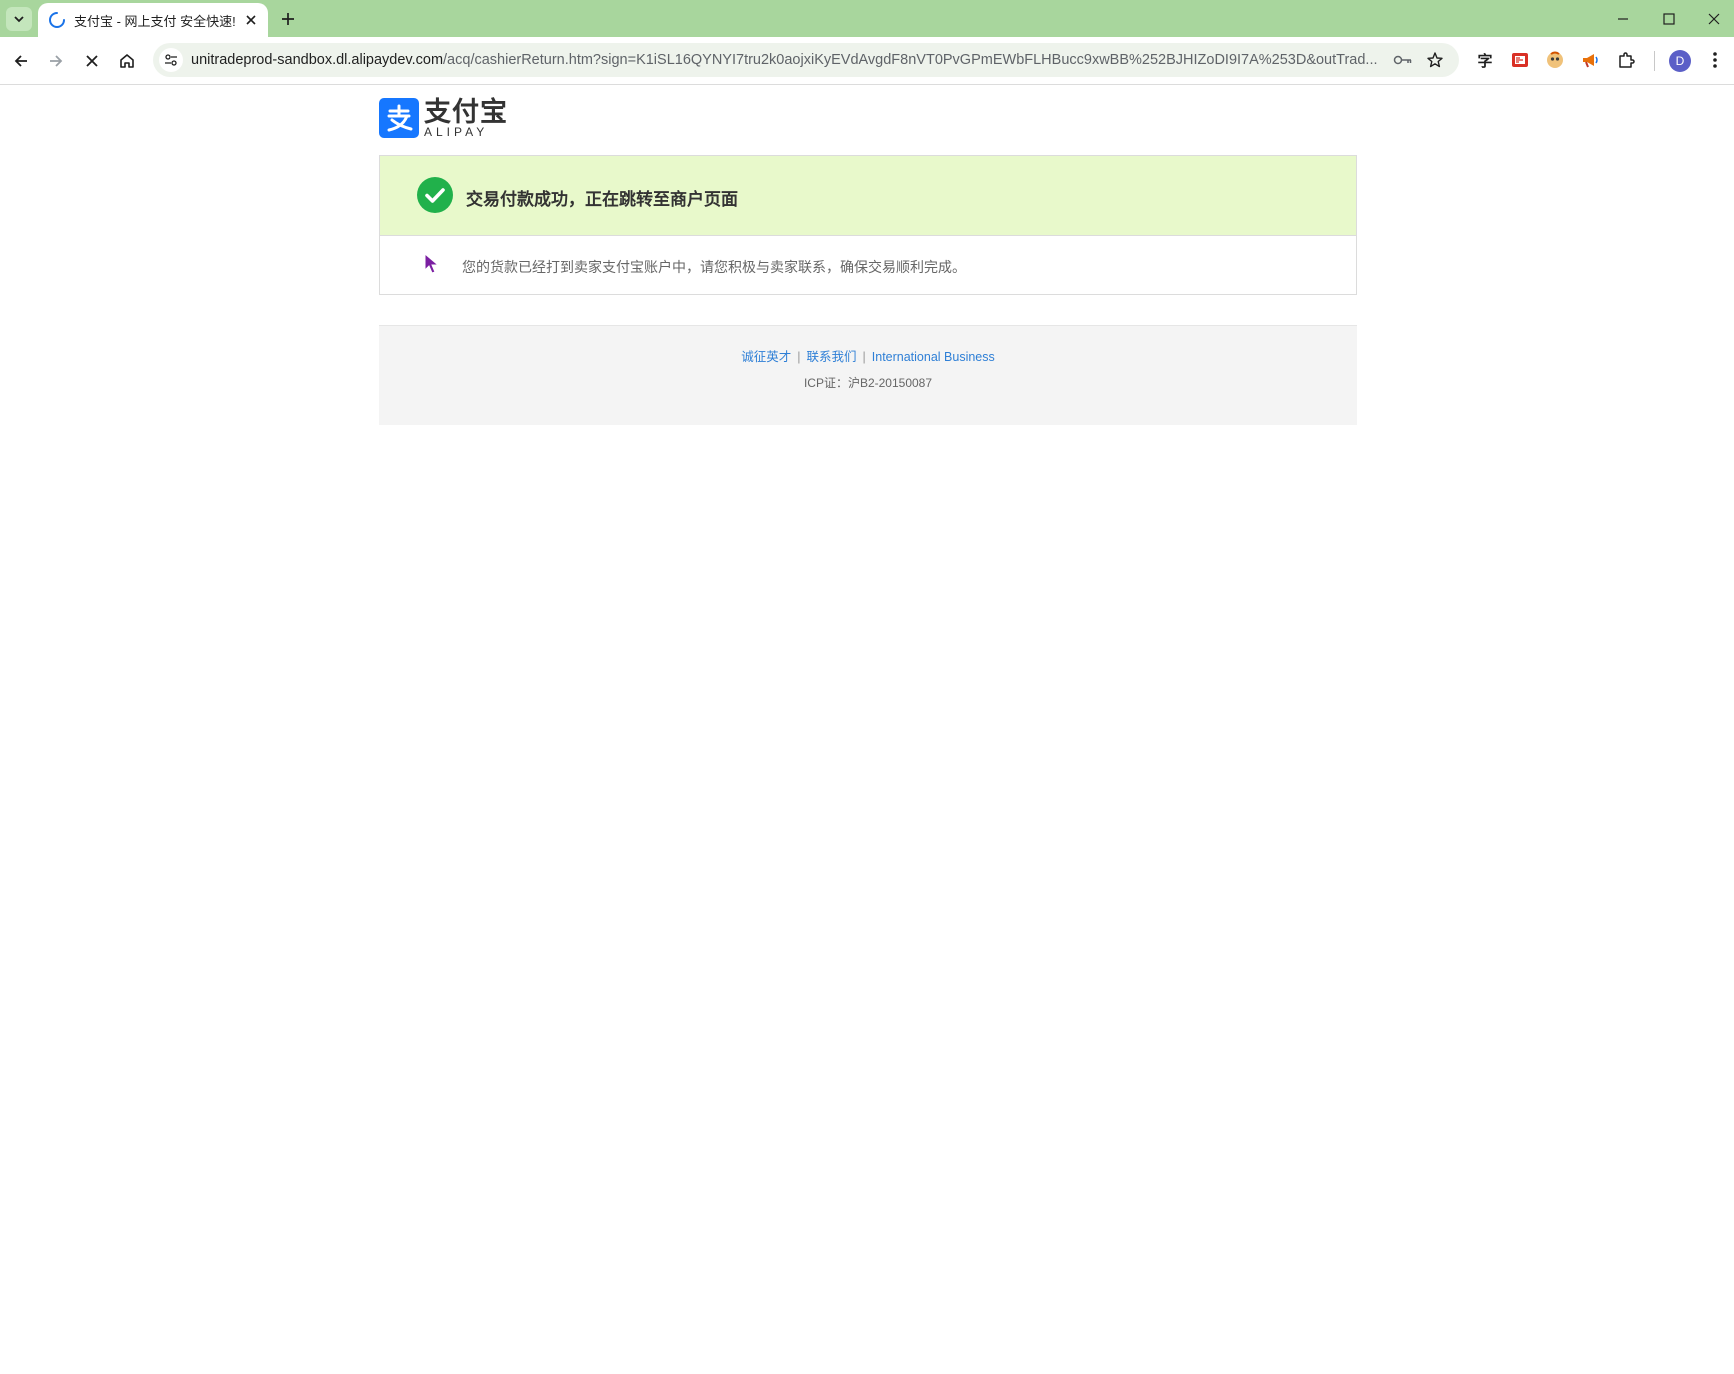 Image resolution: width=1734 pixels, height=1374 pixels. Describe the element at coordinates (1654, 61) in the screenshot. I see `toolbar-separator` at that location.